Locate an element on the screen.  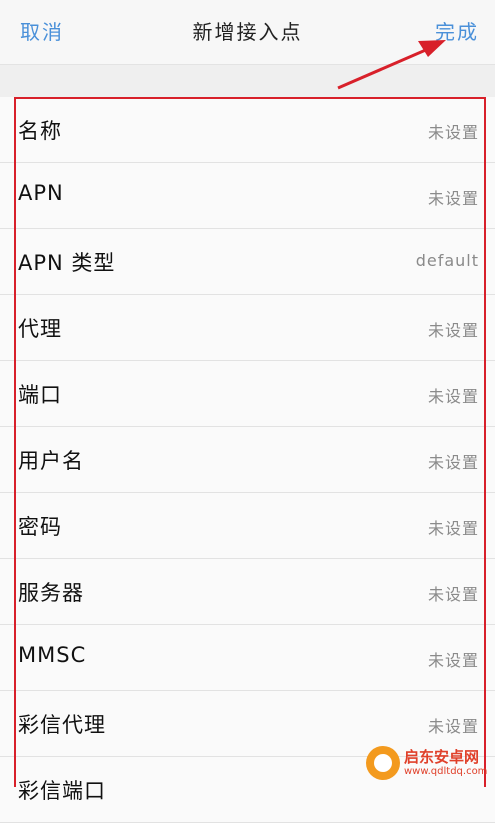
row-name: 名称 未设置 is located at coordinates (247, 130).